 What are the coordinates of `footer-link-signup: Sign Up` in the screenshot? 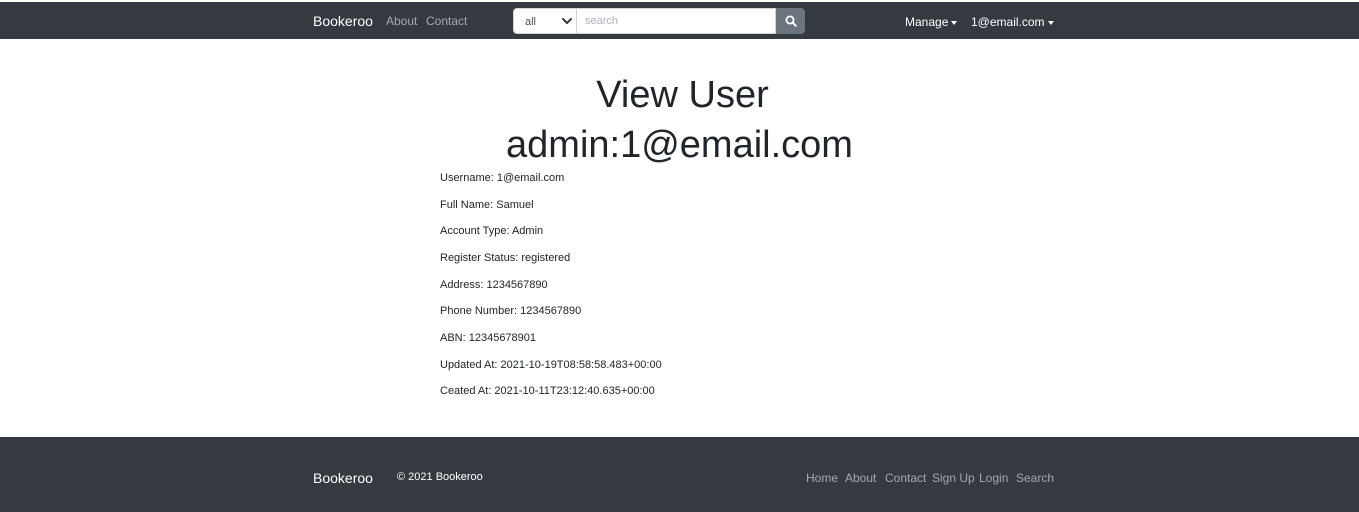 It's located at (953, 478).